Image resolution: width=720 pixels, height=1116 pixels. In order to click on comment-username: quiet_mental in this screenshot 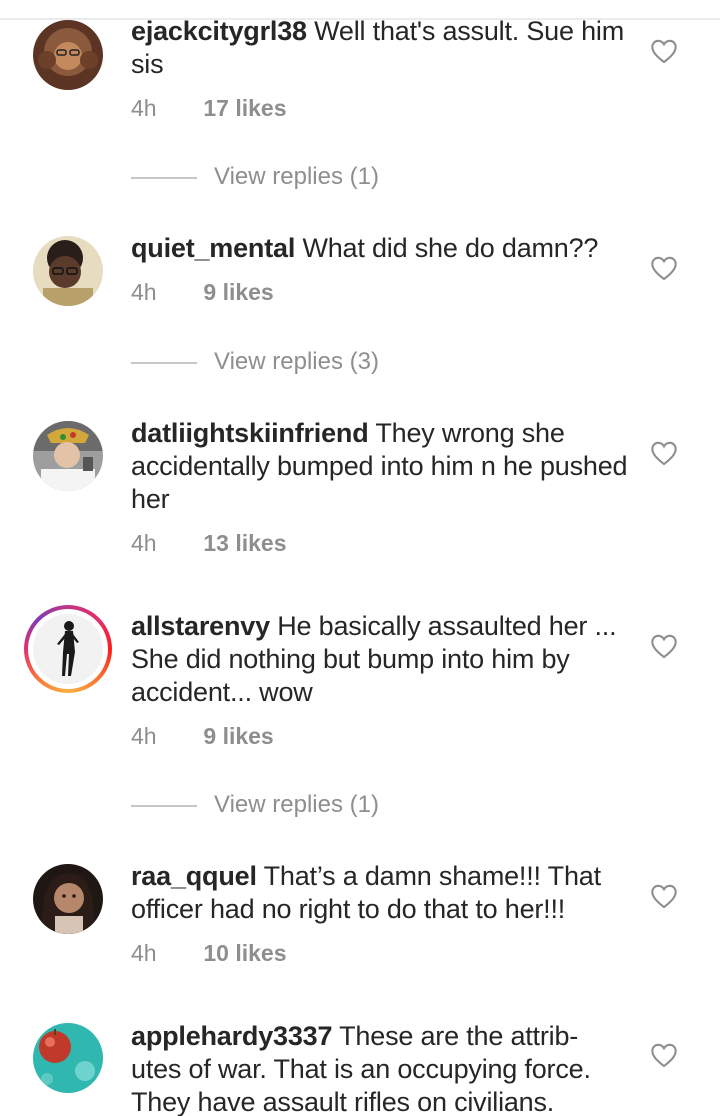, I will do `click(213, 248)`.